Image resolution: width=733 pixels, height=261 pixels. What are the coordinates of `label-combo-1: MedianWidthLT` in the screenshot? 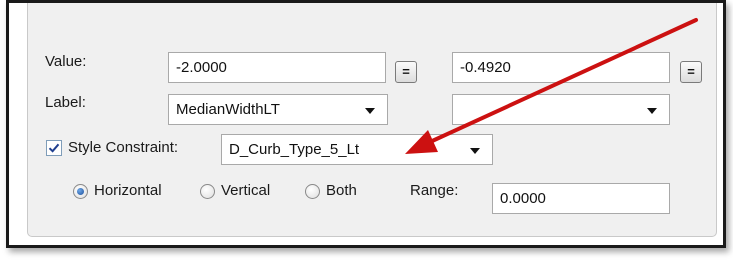 It's located at (278, 109).